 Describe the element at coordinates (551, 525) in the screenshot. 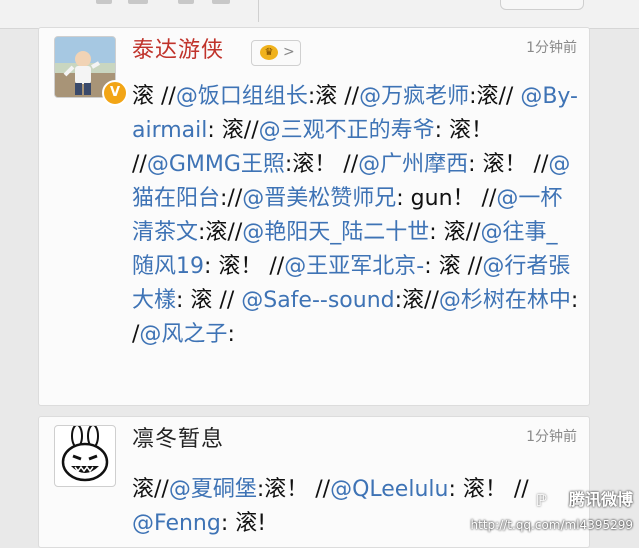

I see `watermark-url: http://t.qq.com/ml4395299` at that location.